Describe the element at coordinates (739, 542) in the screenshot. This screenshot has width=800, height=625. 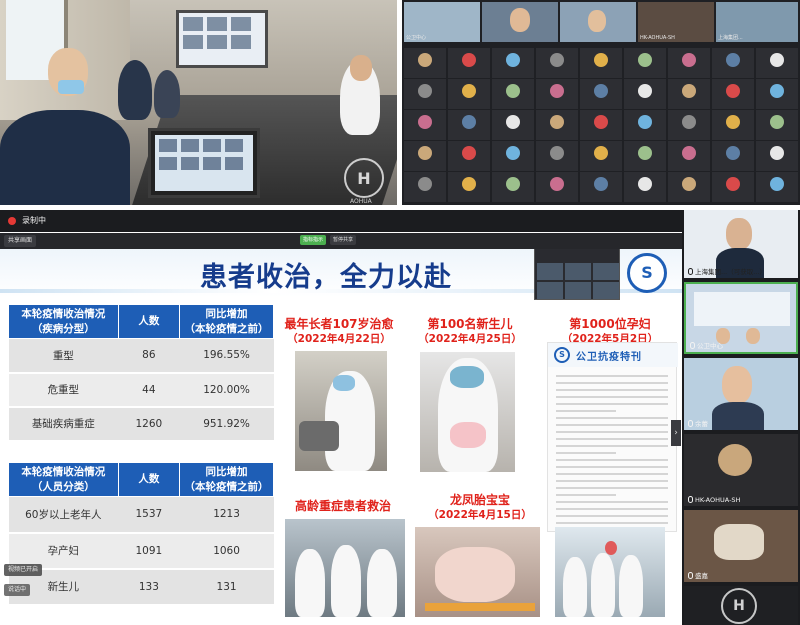
I see `mug-avatar-icon` at that location.